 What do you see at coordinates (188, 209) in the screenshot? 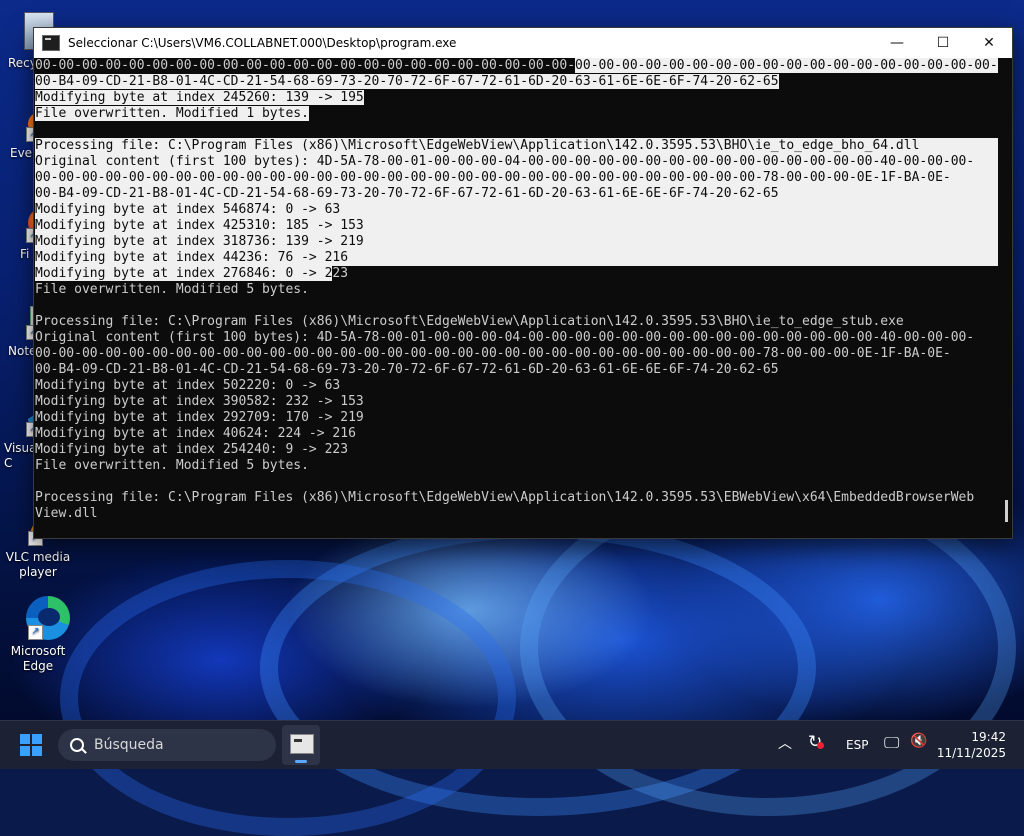
I see `console-text-selected: Modifying byte at index 546874: 0 -> 63` at bounding box center [188, 209].